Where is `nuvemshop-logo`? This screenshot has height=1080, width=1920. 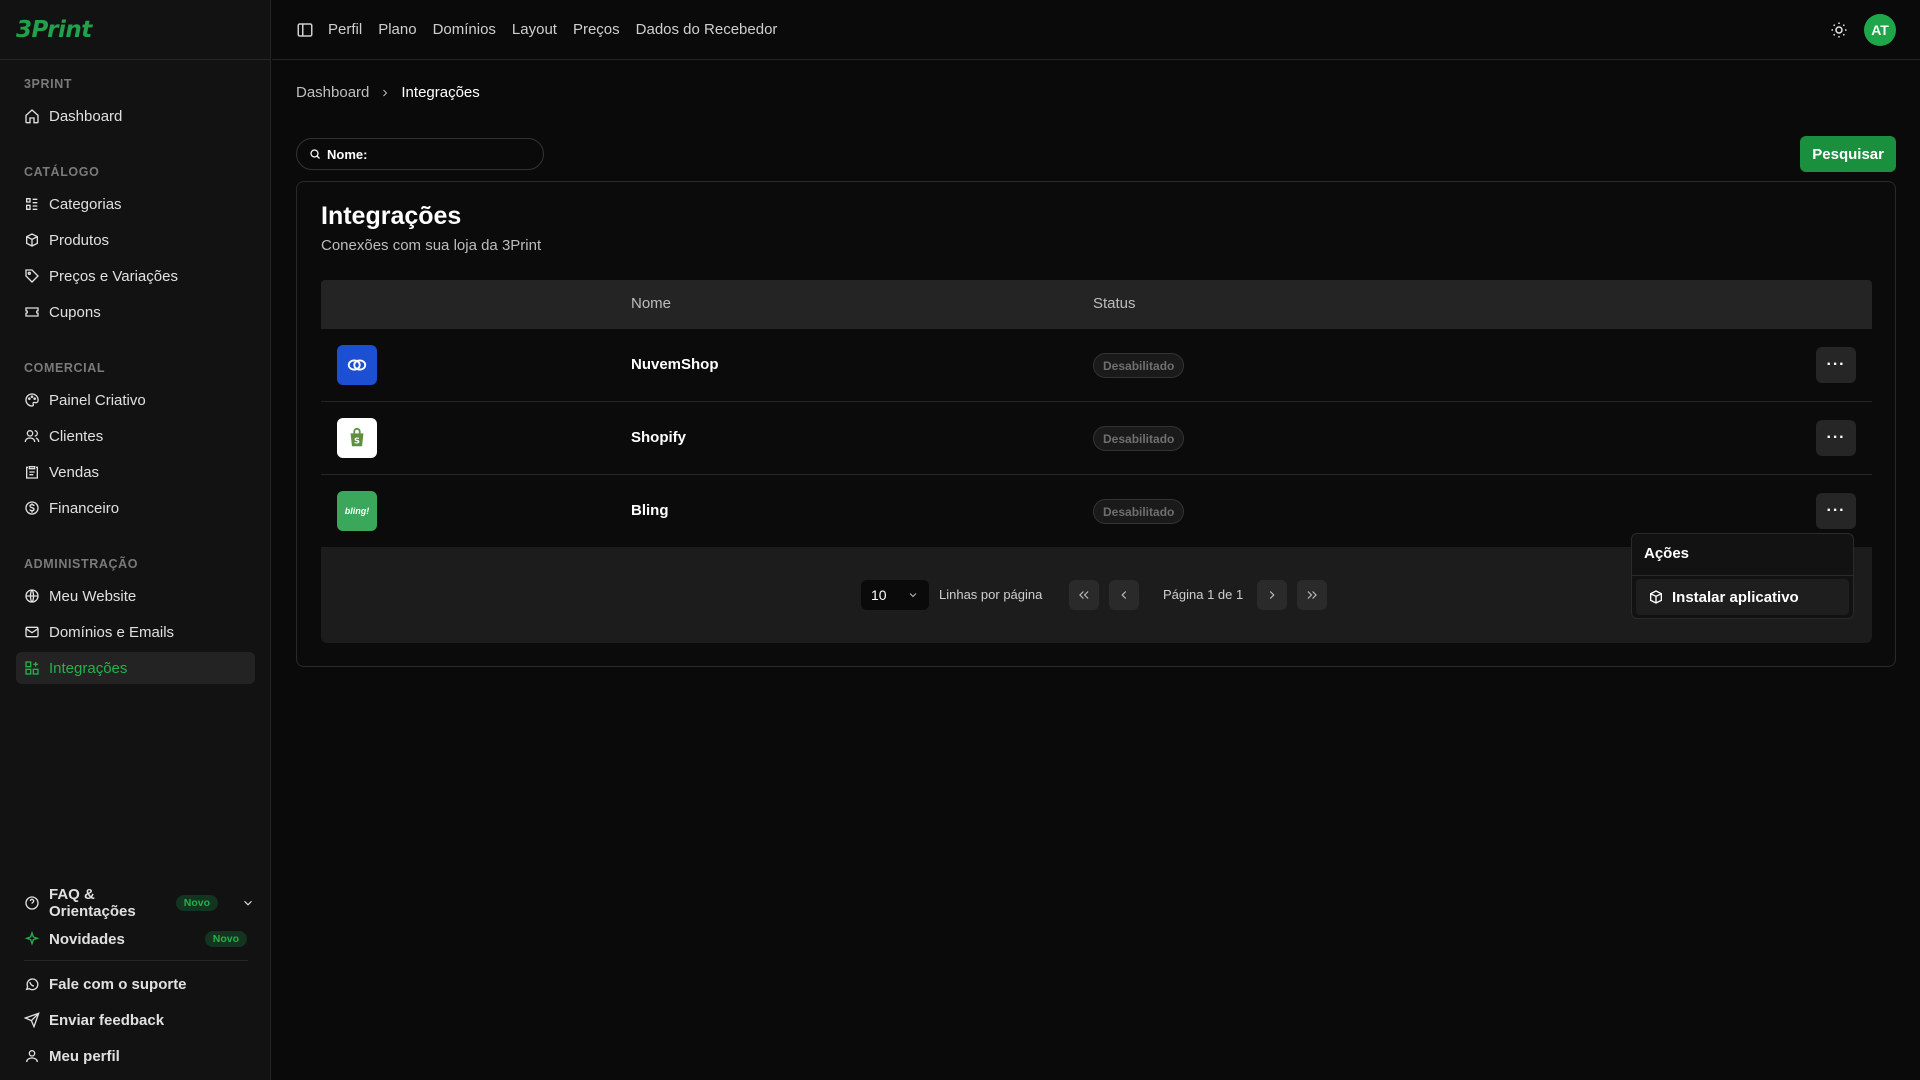 nuvemshop-logo is located at coordinates (357, 365).